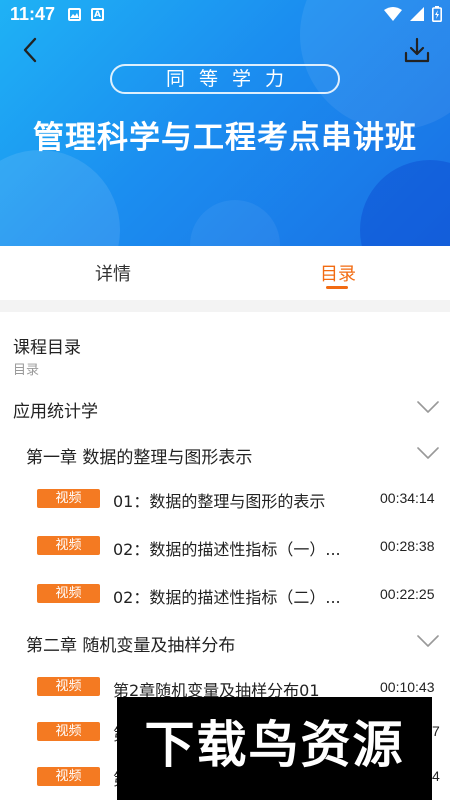 The image size is (450, 800). Describe the element at coordinates (407, 498) in the screenshot. I see `lesson-duration: 00:34:14` at that location.